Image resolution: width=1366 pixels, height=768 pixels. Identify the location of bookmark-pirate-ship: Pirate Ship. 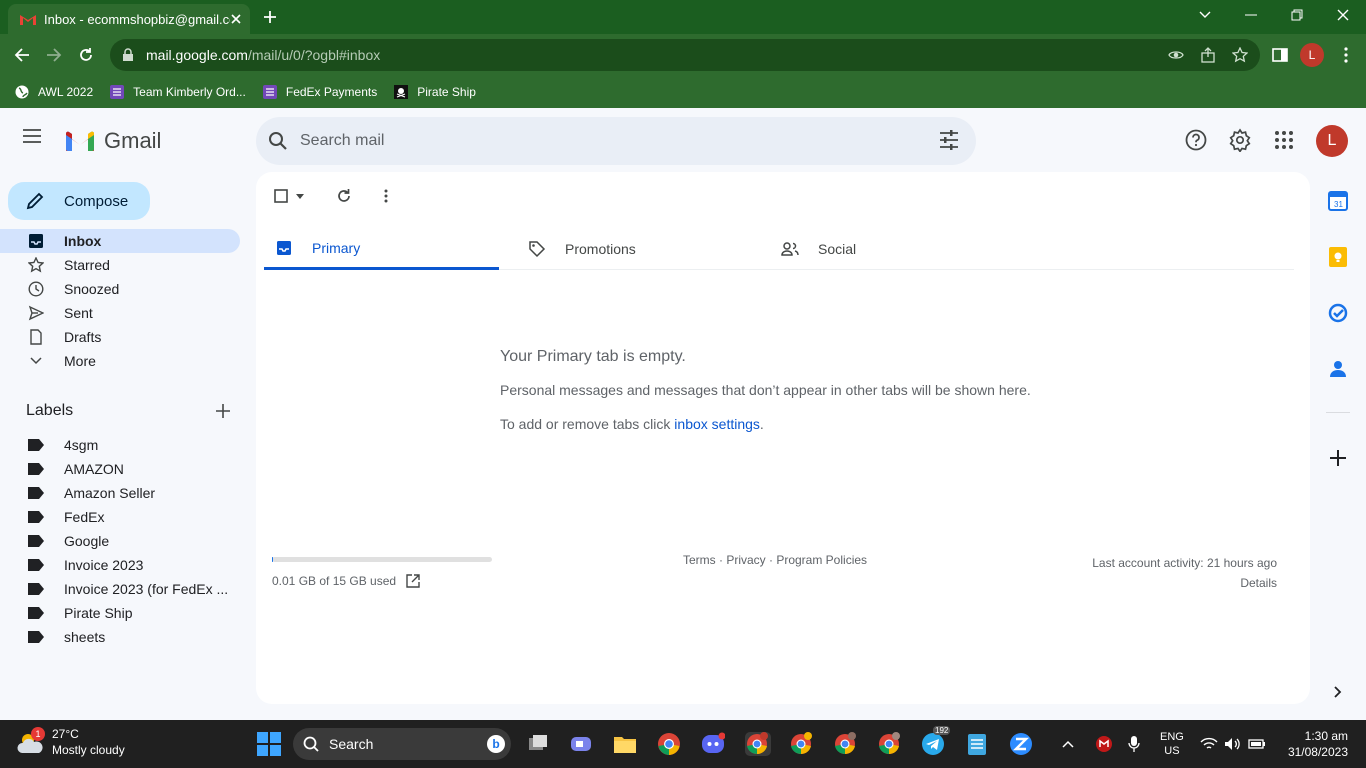
(434, 92).